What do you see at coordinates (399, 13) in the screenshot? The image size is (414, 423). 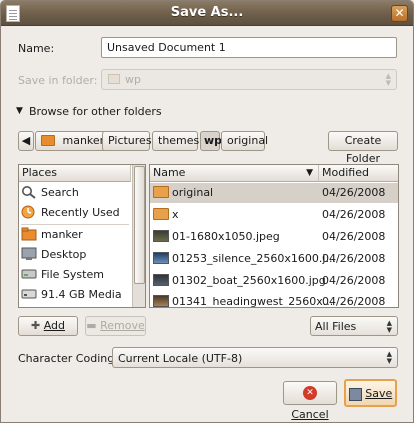 I see `close-icon: ✕` at bounding box center [399, 13].